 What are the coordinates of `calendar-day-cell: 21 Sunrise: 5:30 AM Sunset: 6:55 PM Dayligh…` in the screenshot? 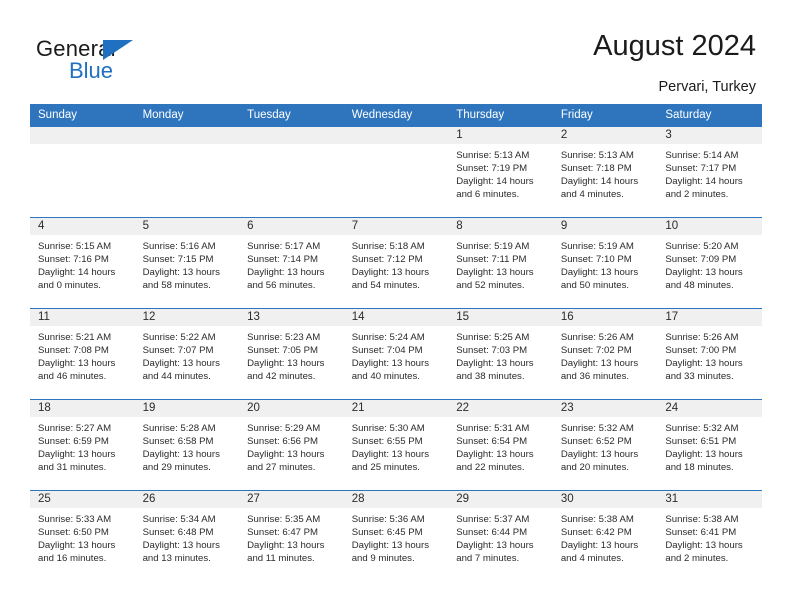 It's located at (396, 445).